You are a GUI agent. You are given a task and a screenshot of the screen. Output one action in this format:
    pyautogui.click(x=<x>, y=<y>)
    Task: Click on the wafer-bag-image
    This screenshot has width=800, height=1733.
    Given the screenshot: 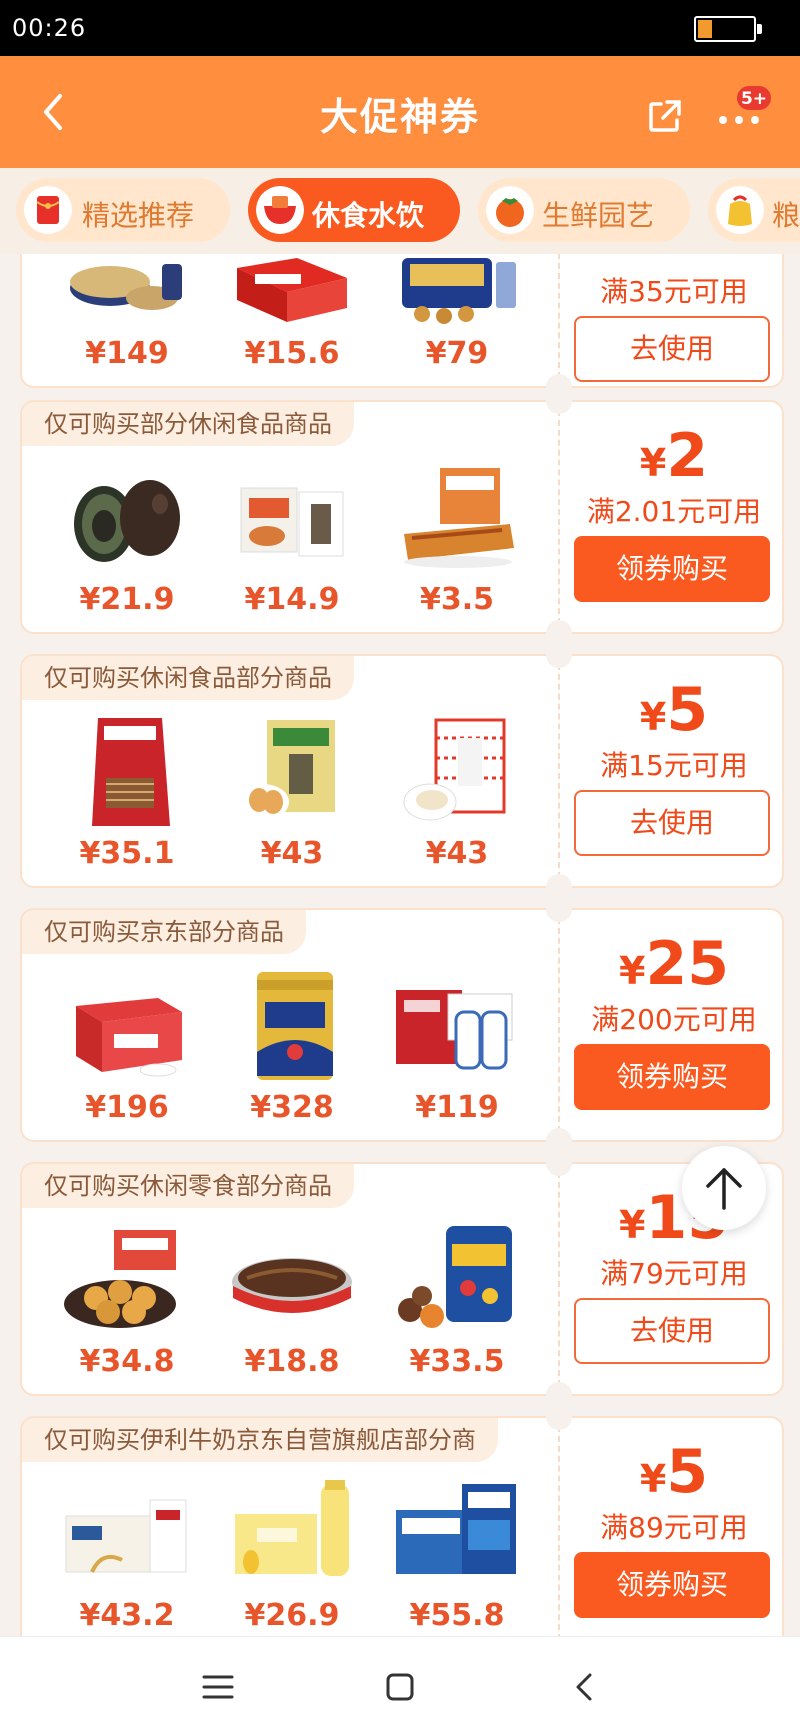 What is the action you would take?
    pyautogui.click(x=131, y=772)
    